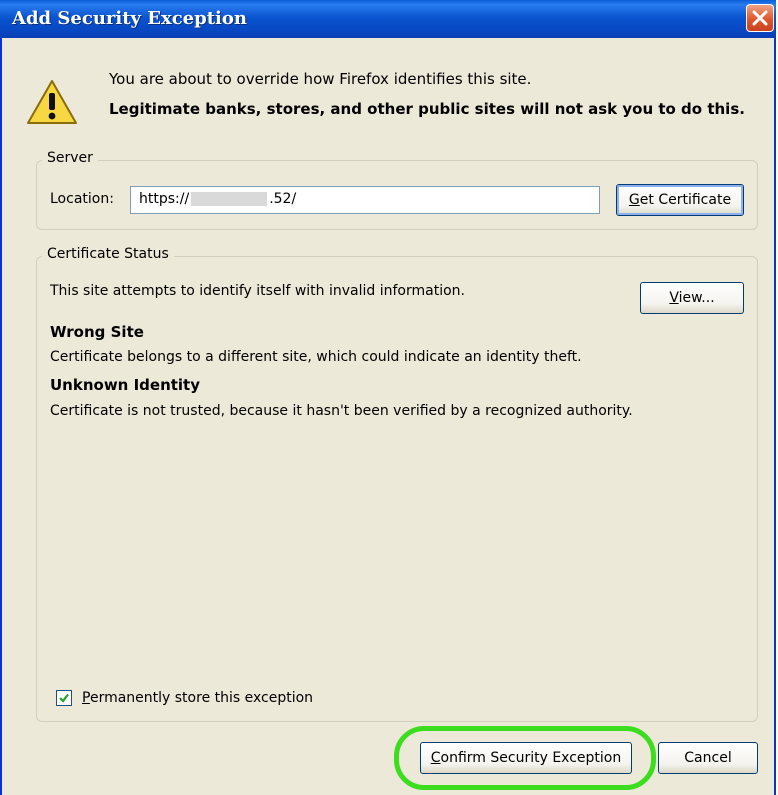 This screenshot has width=778, height=795. What do you see at coordinates (708, 758) in the screenshot?
I see `cancel-button: Cancel` at bounding box center [708, 758].